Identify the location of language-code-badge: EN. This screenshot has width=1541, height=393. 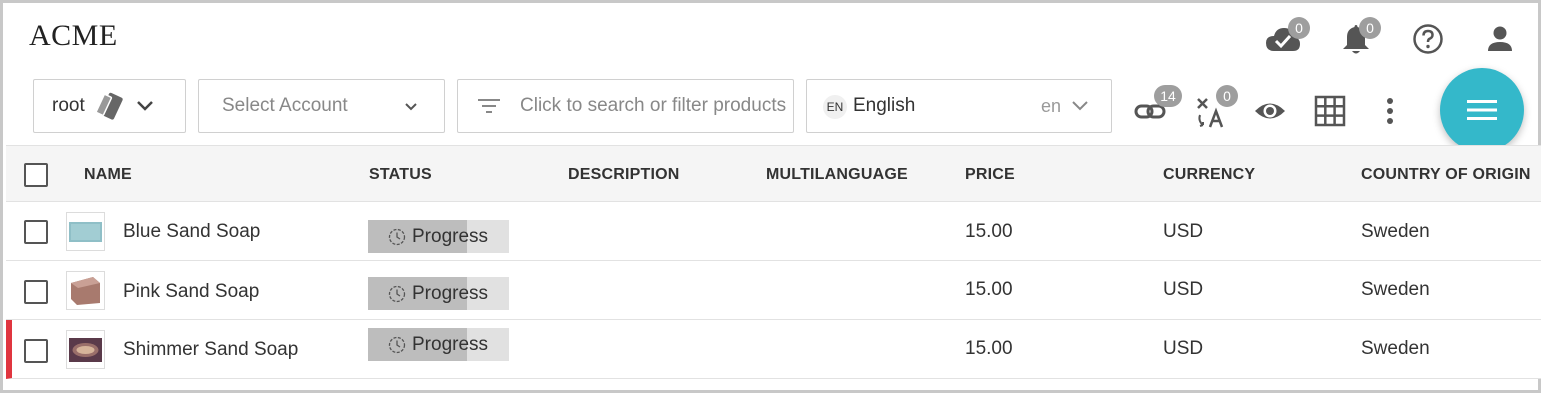
(835, 107).